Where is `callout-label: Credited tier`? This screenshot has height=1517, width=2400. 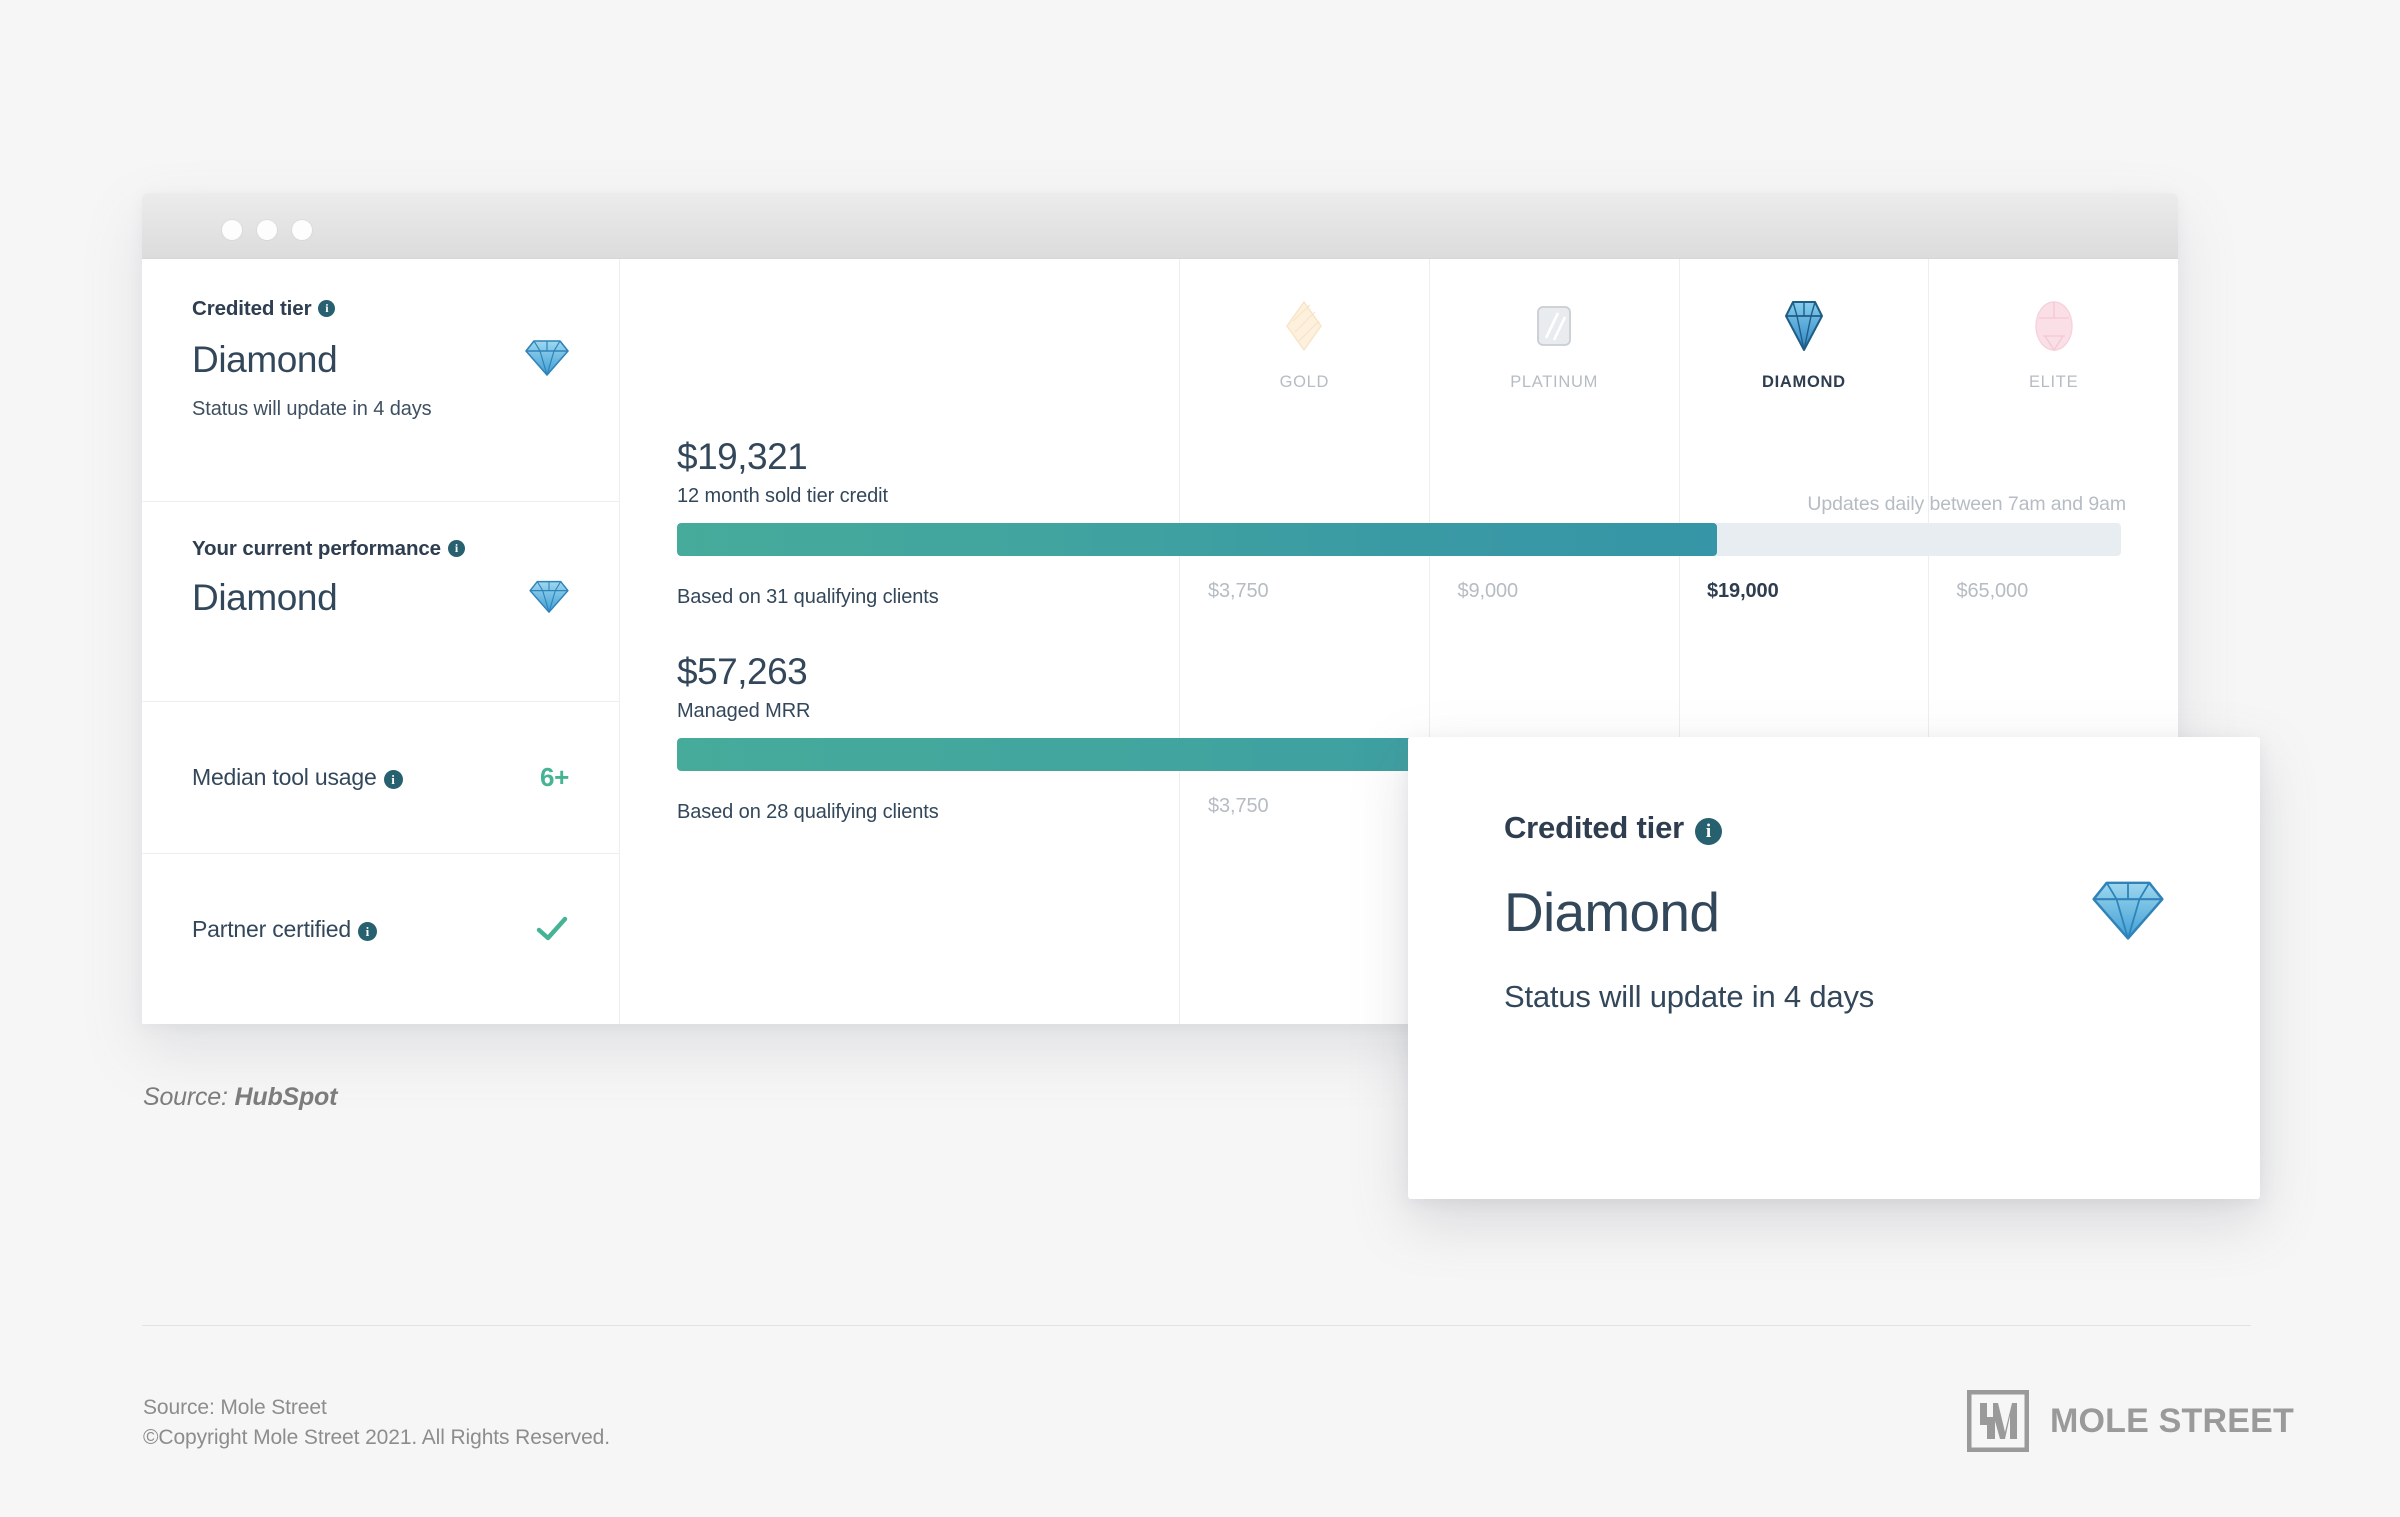 callout-label: Credited tier is located at coordinates (1594, 827).